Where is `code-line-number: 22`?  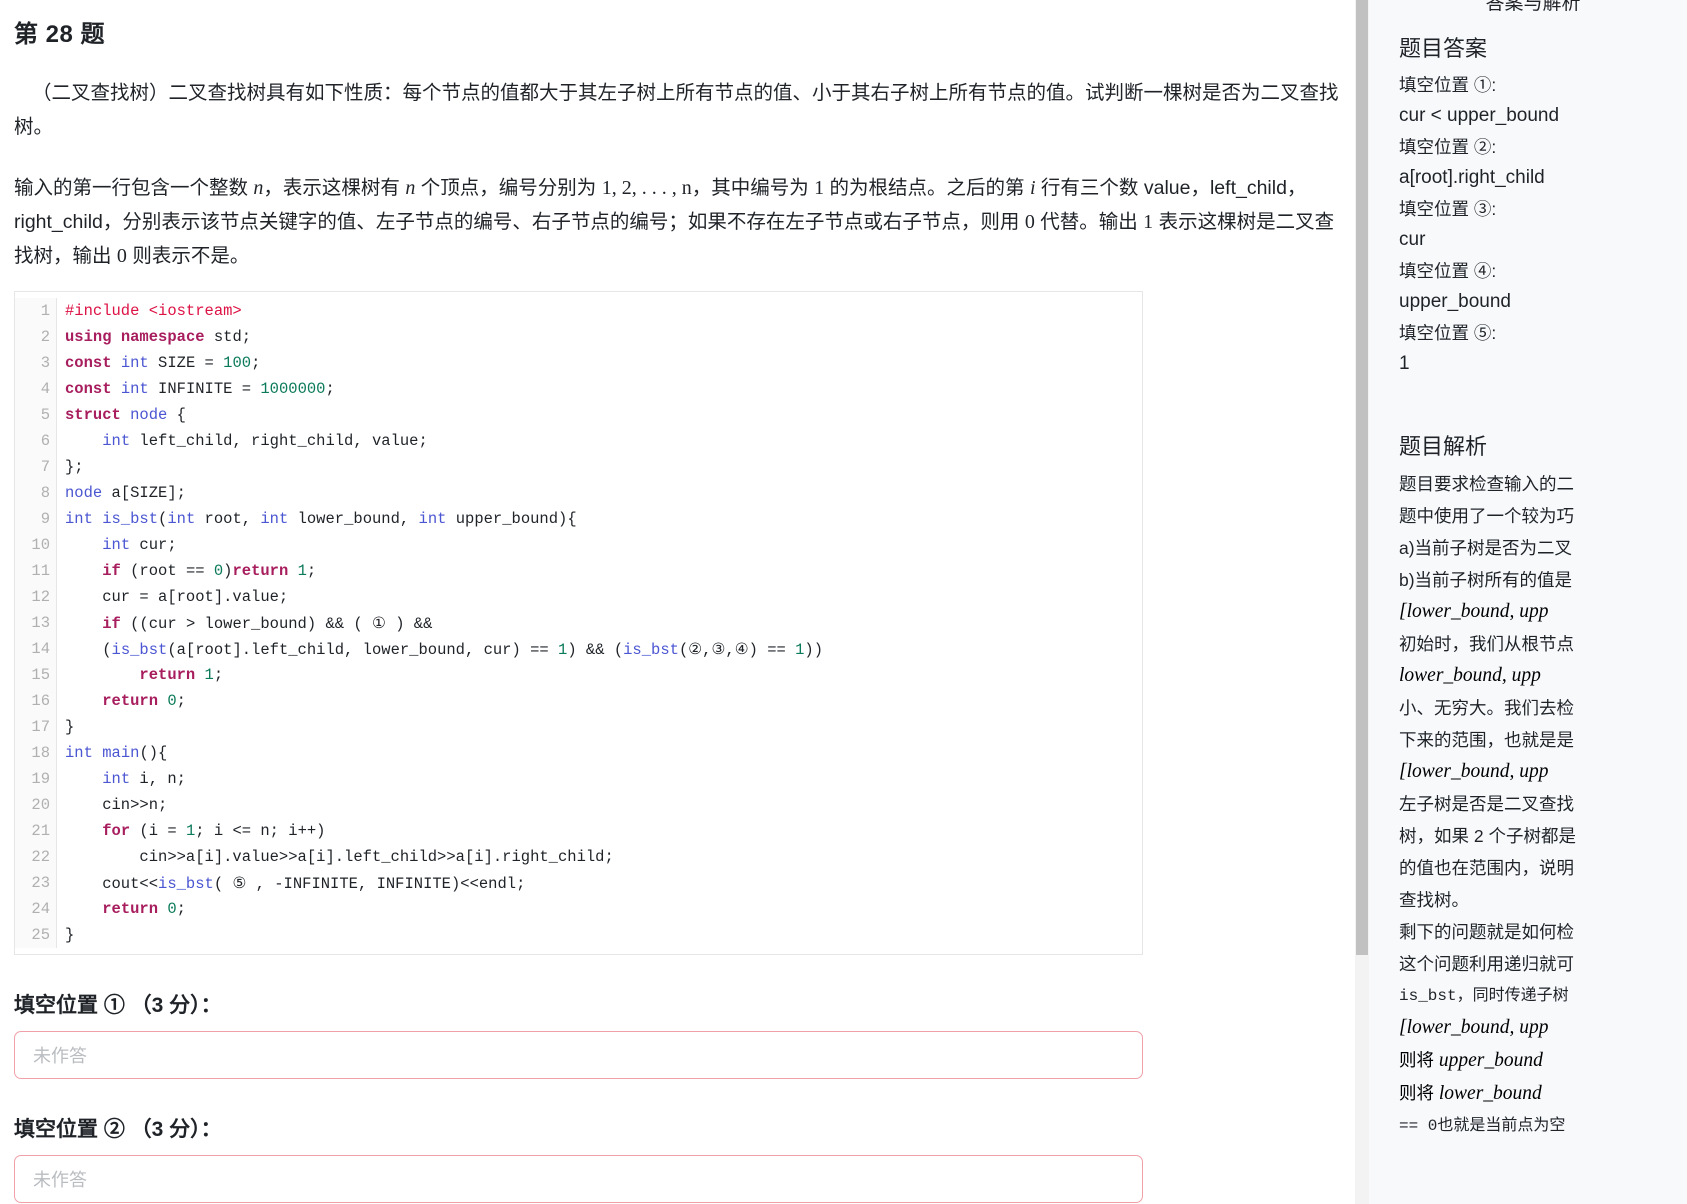
code-line-number: 22 is located at coordinates (40, 857).